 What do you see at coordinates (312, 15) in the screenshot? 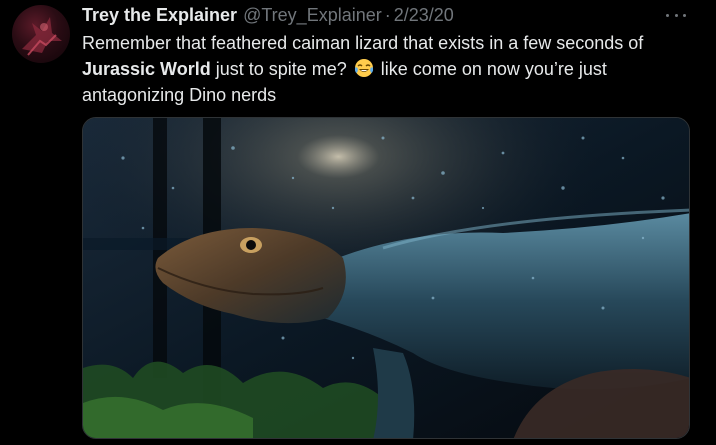
I see `author-handle: @Trey_Explainer` at bounding box center [312, 15].